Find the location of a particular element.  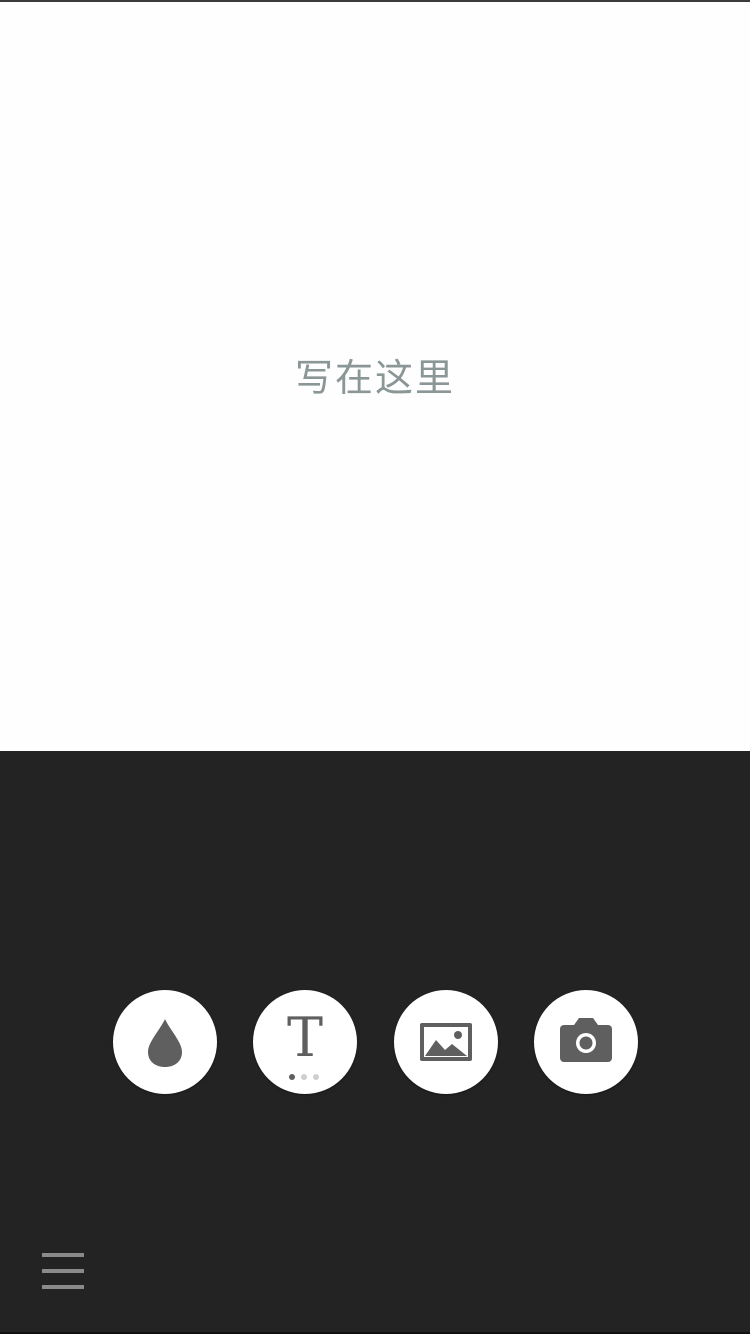

ink-drop-icon is located at coordinates (165, 1043).